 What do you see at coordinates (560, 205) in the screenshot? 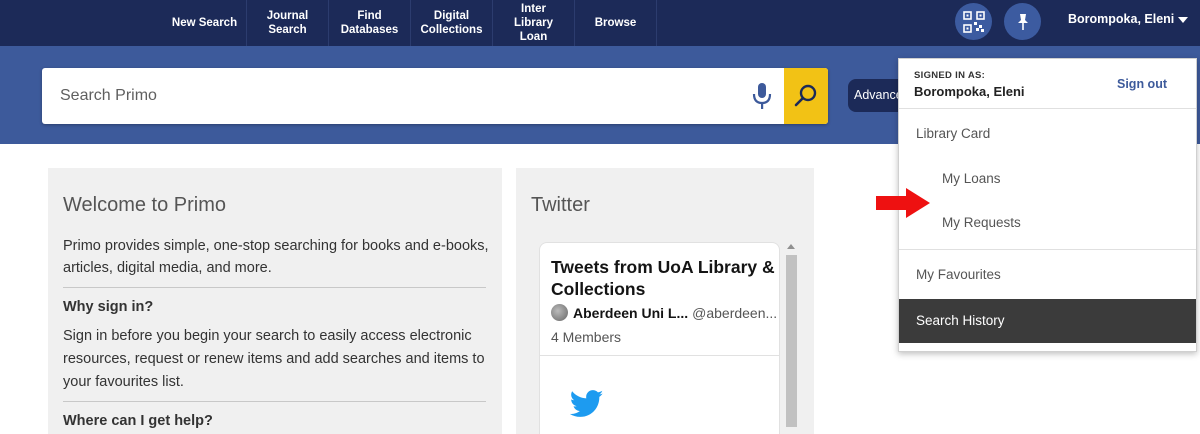
I see `twitter-title: Twitter` at bounding box center [560, 205].